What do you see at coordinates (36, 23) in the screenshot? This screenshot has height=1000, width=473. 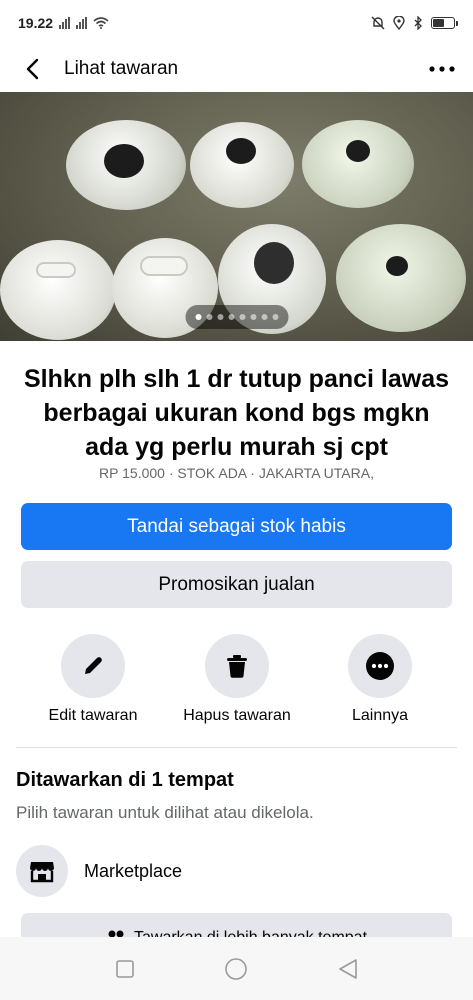 I see `status-time: 19.22` at bounding box center [36, 23].